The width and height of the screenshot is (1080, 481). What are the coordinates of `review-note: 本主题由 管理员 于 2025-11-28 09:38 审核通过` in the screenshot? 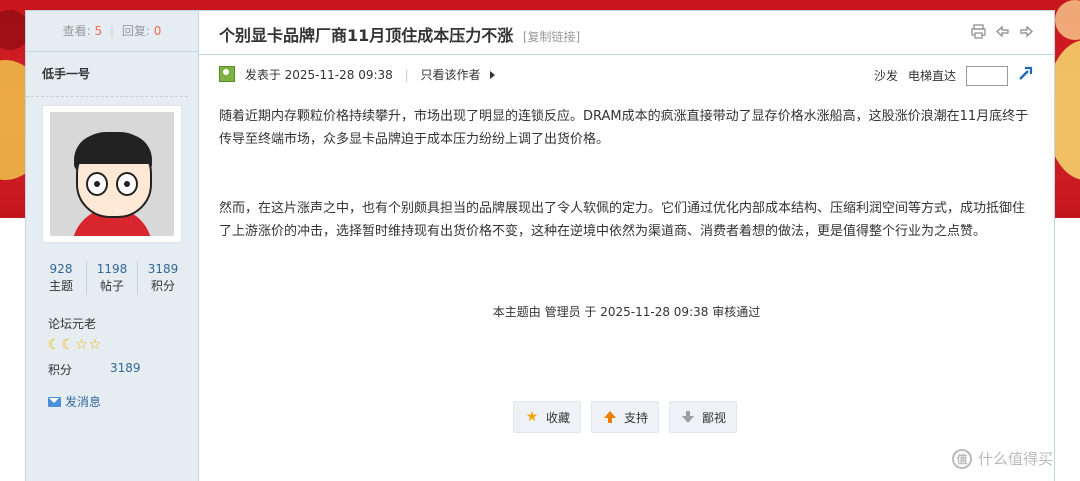 It's located at (626, 312).